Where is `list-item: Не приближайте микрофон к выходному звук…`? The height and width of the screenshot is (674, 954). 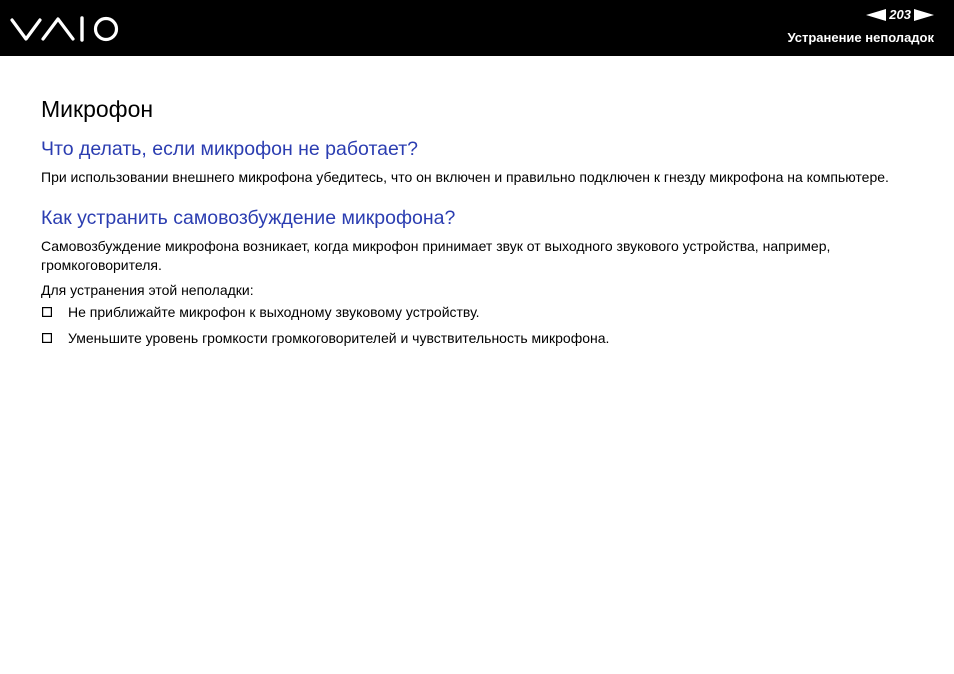
list-item: Не приближайте микрофон к выходному звук… is located at coordinates (481, 313).